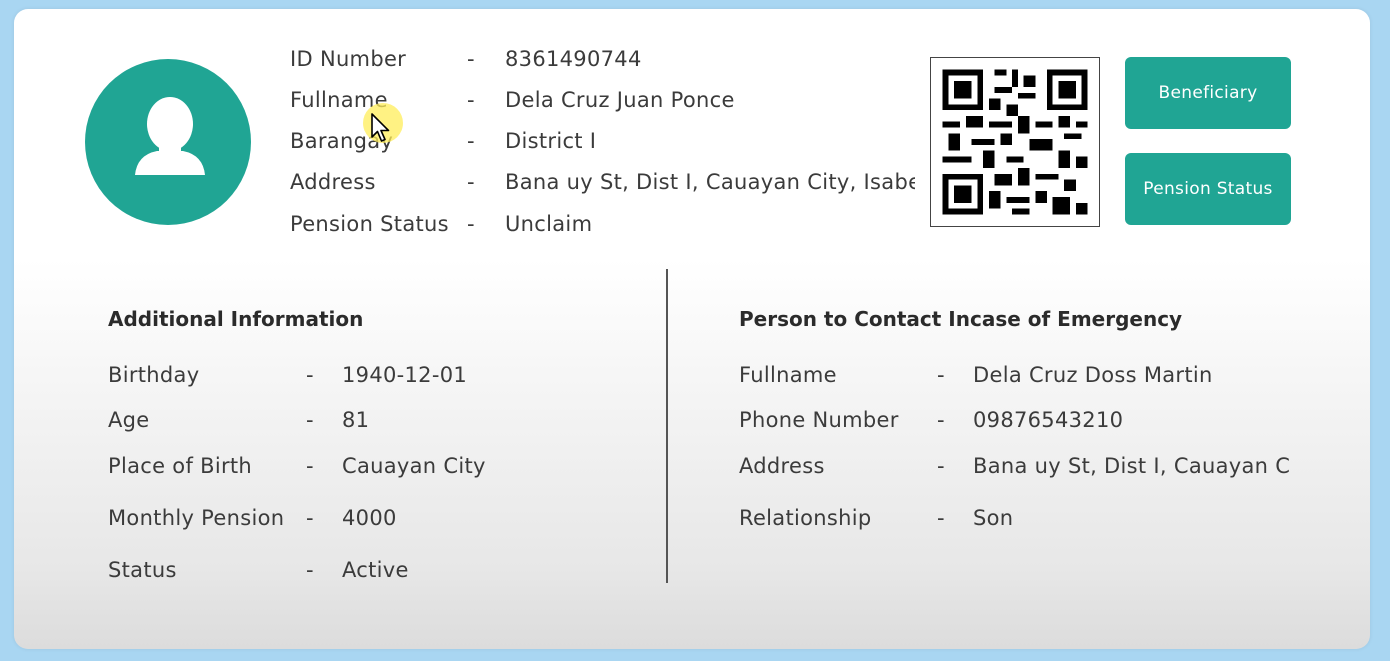 The width and height of the screenshot is (1390, 661). I want to click on emergency-fullname-label: Fullname, so click(788, 375).